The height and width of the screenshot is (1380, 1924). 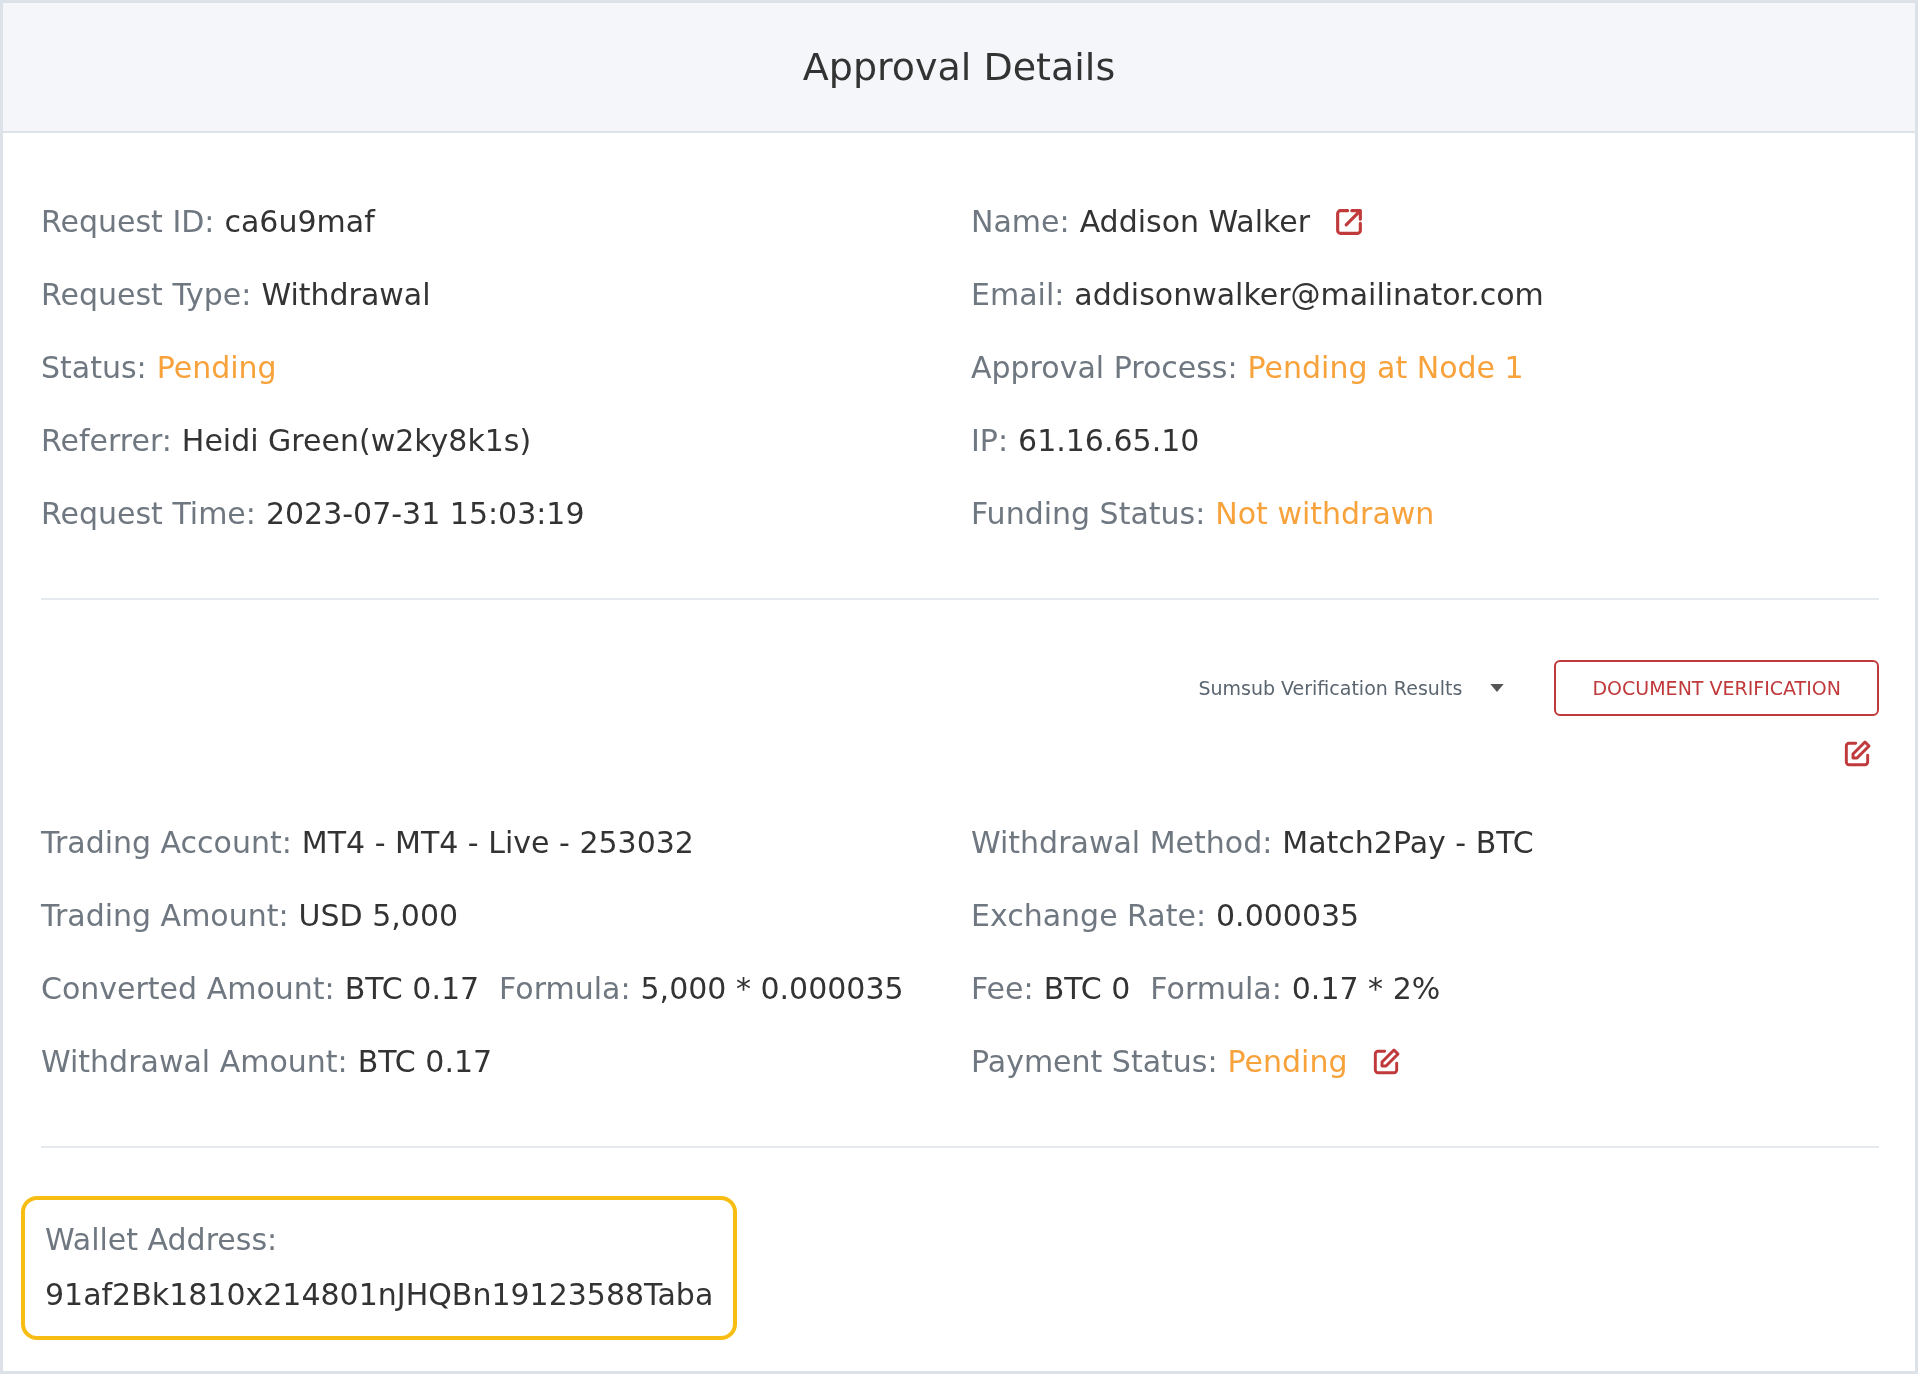 I want to click on field-value: 2023-07-31 15:03:19, so click(x=425, y=513).